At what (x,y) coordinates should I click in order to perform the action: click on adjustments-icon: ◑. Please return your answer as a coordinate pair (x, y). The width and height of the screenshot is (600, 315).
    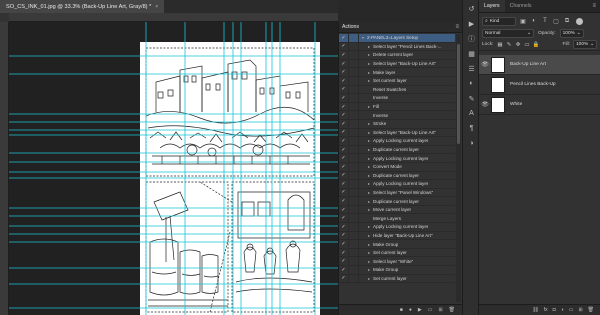
    Looking at the image, I should click on (471, 143).